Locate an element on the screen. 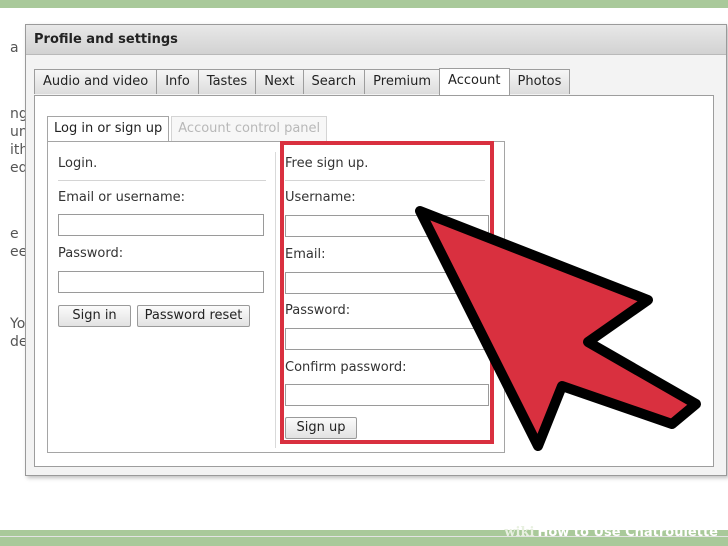 This screenshot has width=728, height=546. tab-premium: Premium is located at coordinates (402, 81).